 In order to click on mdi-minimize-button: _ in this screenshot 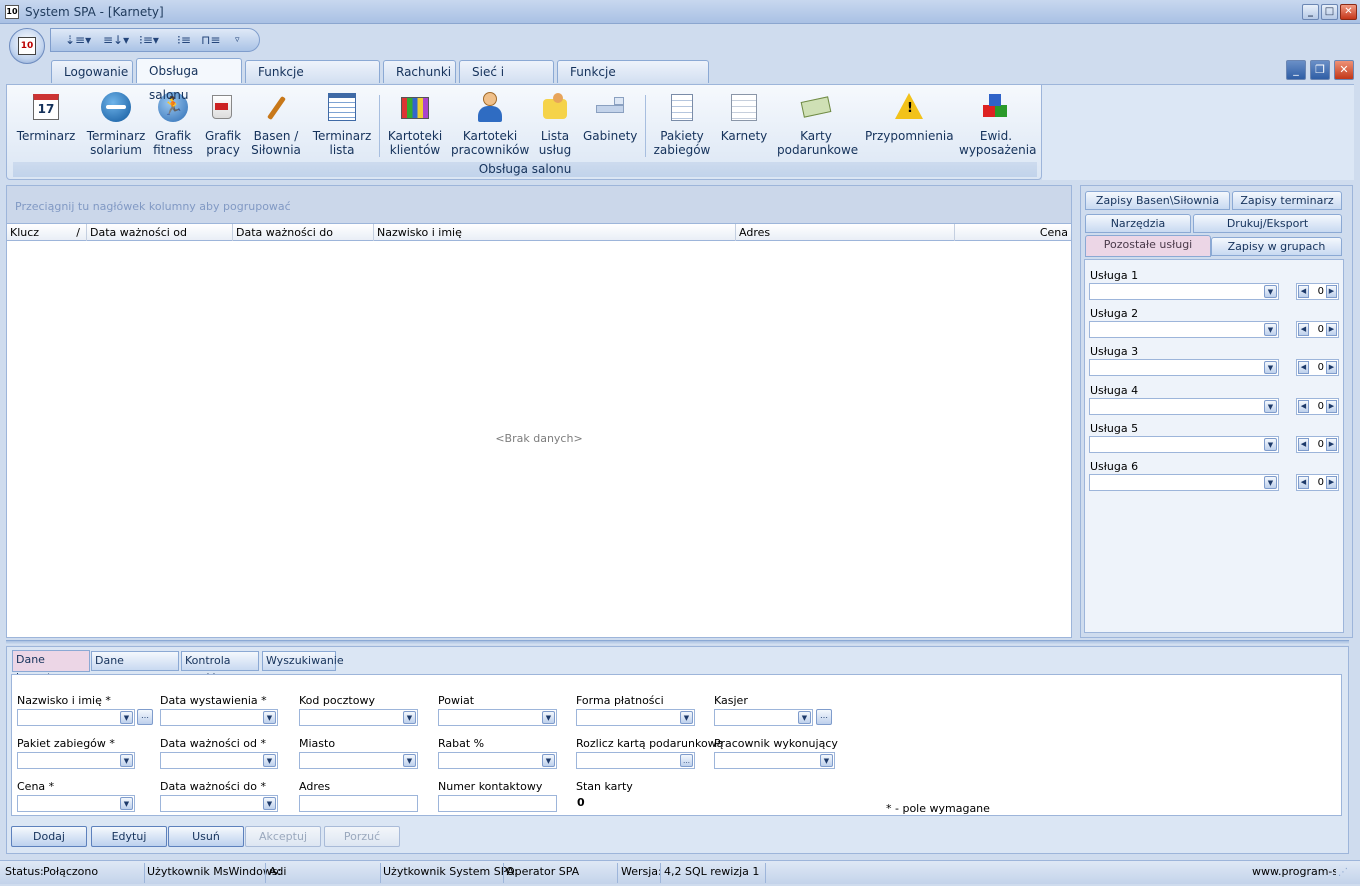, I will do `click(1296, 70)`.